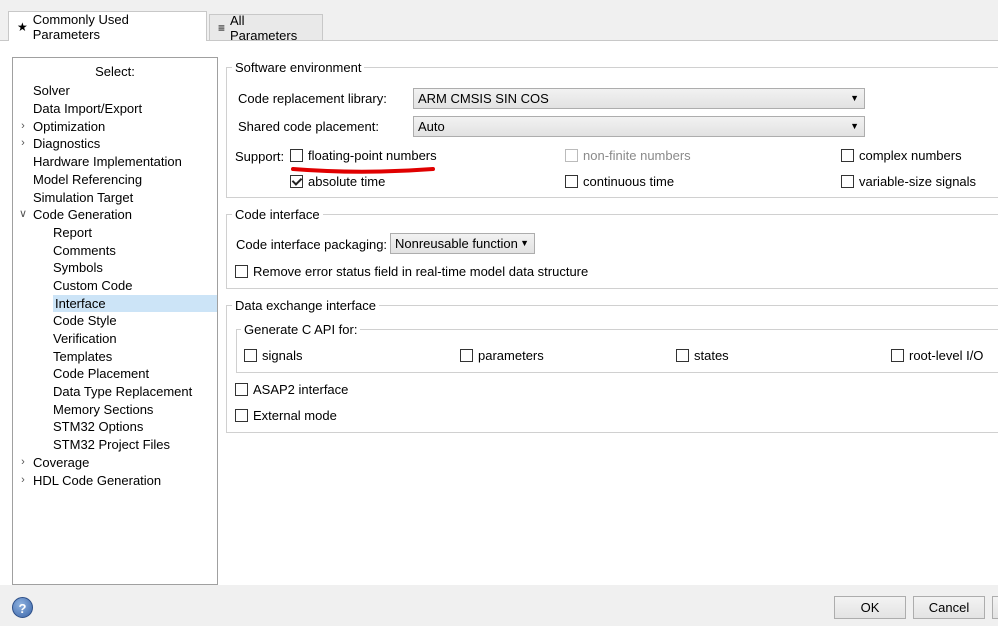 The width and height of the screenshot is (998, 626). I want to click on tree-item-label: Simulation Target, so click(83, 197).